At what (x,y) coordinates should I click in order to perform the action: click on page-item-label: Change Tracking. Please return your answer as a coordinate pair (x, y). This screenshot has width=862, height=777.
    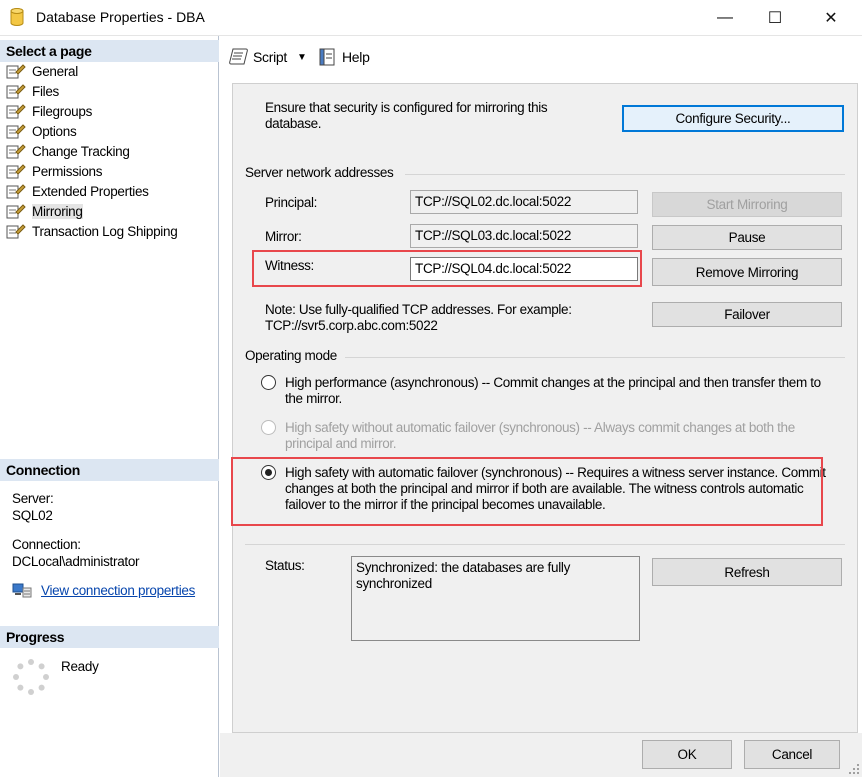
    Looking at the image, I should click on (81, 151).